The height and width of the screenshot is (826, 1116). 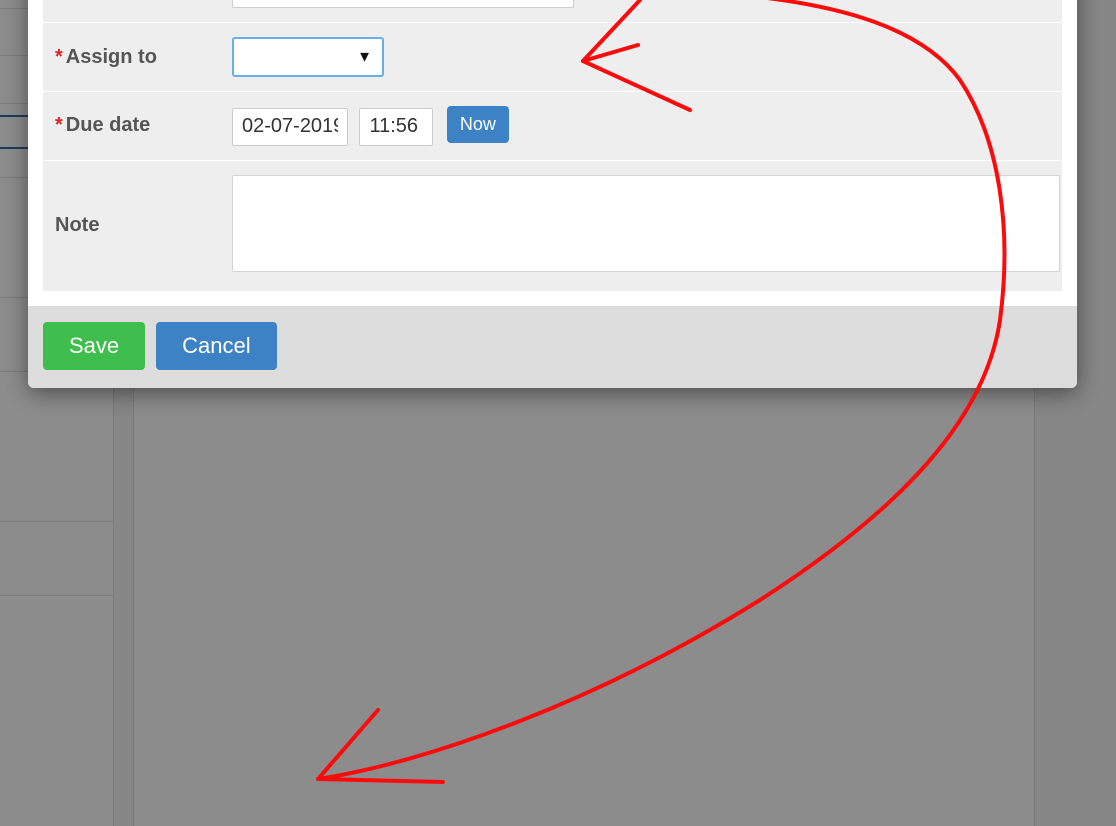 I want to click on modal-footer: Save Cancel, so click(x=552, y=346).